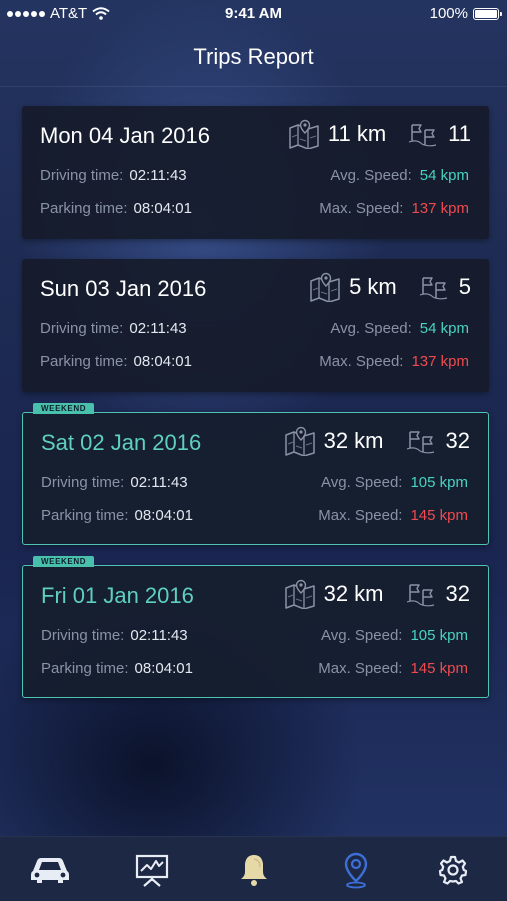 The image size is (507, 901). I want to click on tab-settings, so click(453, 870).